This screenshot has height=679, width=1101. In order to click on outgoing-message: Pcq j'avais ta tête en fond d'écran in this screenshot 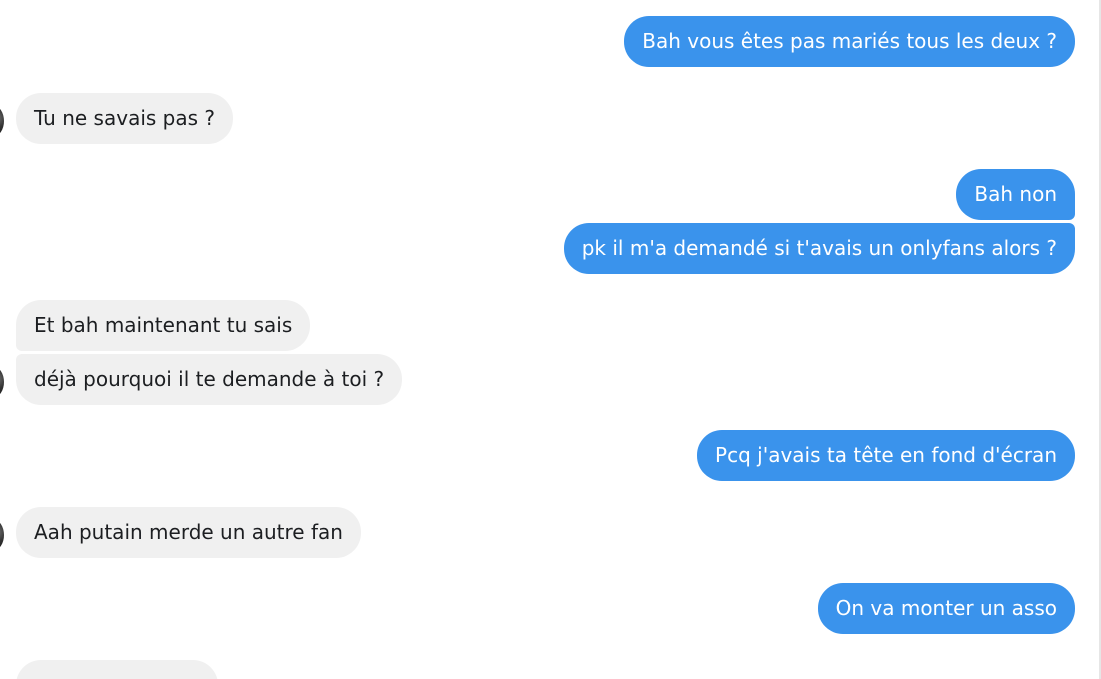, I will do `click(886, 455)`.